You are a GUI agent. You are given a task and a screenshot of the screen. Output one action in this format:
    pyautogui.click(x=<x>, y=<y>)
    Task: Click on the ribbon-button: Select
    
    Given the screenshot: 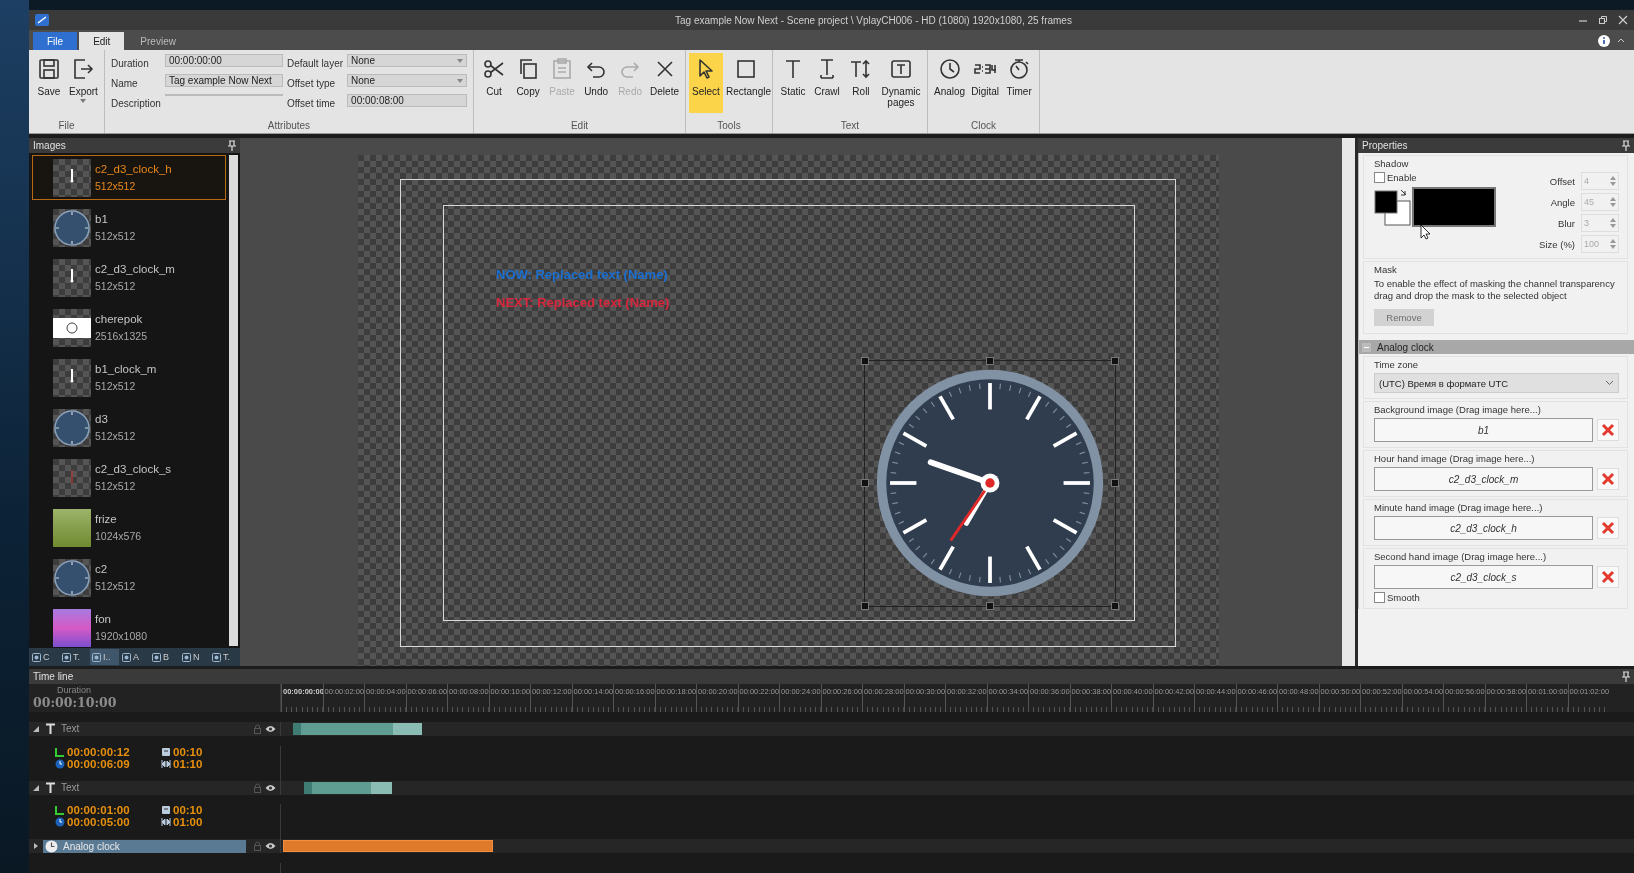 What is the action you would take?
    pyautogui.click(x=706, y=83)
    